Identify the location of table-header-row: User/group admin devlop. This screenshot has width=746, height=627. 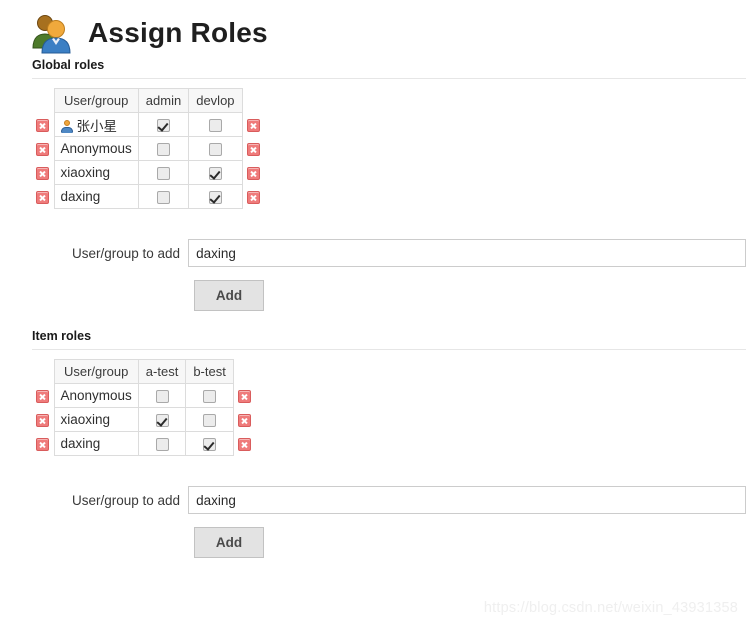
(148, 100).